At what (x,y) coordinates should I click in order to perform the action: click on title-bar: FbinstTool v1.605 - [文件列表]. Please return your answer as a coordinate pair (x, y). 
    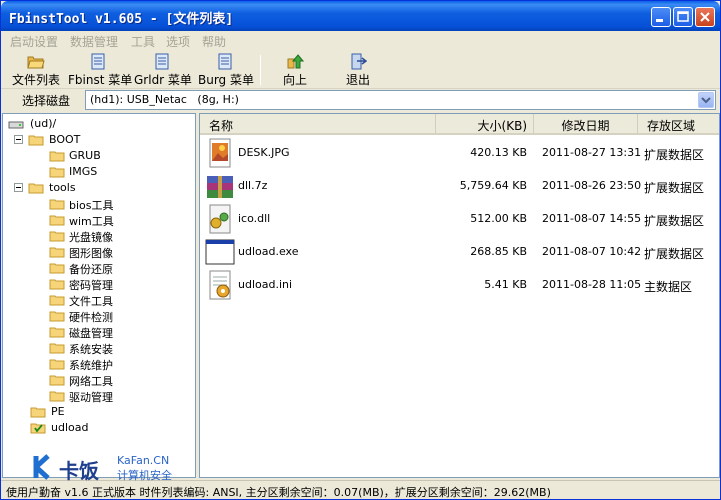
    Looking at the image, I should click on (360, 16).